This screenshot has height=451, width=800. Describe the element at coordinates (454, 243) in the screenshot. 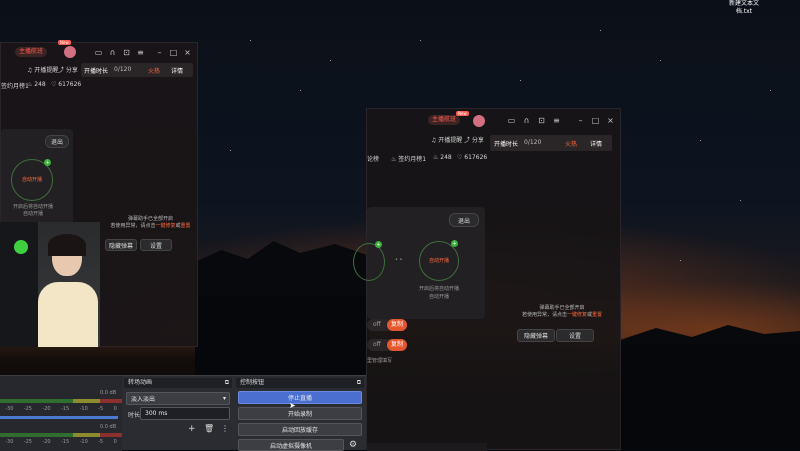

I see `plus-badge-icon-right-2: +` at that location.